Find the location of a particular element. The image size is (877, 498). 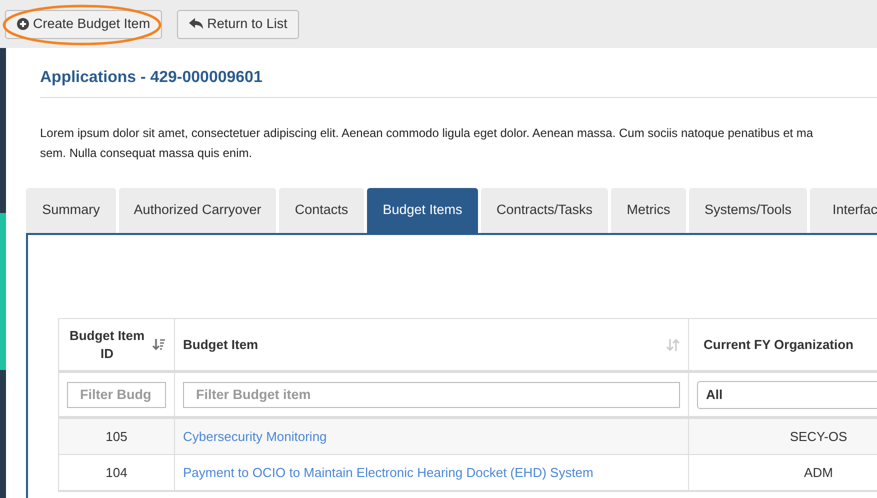

page-title: Applications - 429-000009601 is located at coordinates (152, 78).